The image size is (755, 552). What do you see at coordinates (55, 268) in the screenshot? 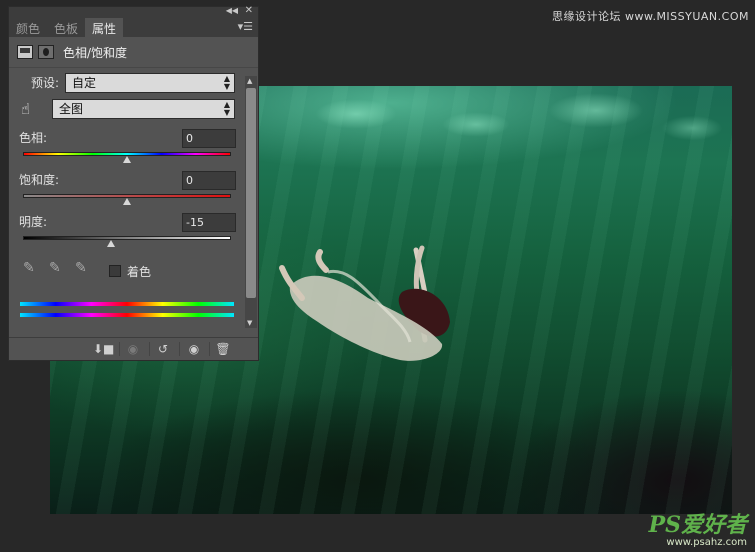
I see `eyedropper-plus-icon: ✎` at bounding box center [55, 268].